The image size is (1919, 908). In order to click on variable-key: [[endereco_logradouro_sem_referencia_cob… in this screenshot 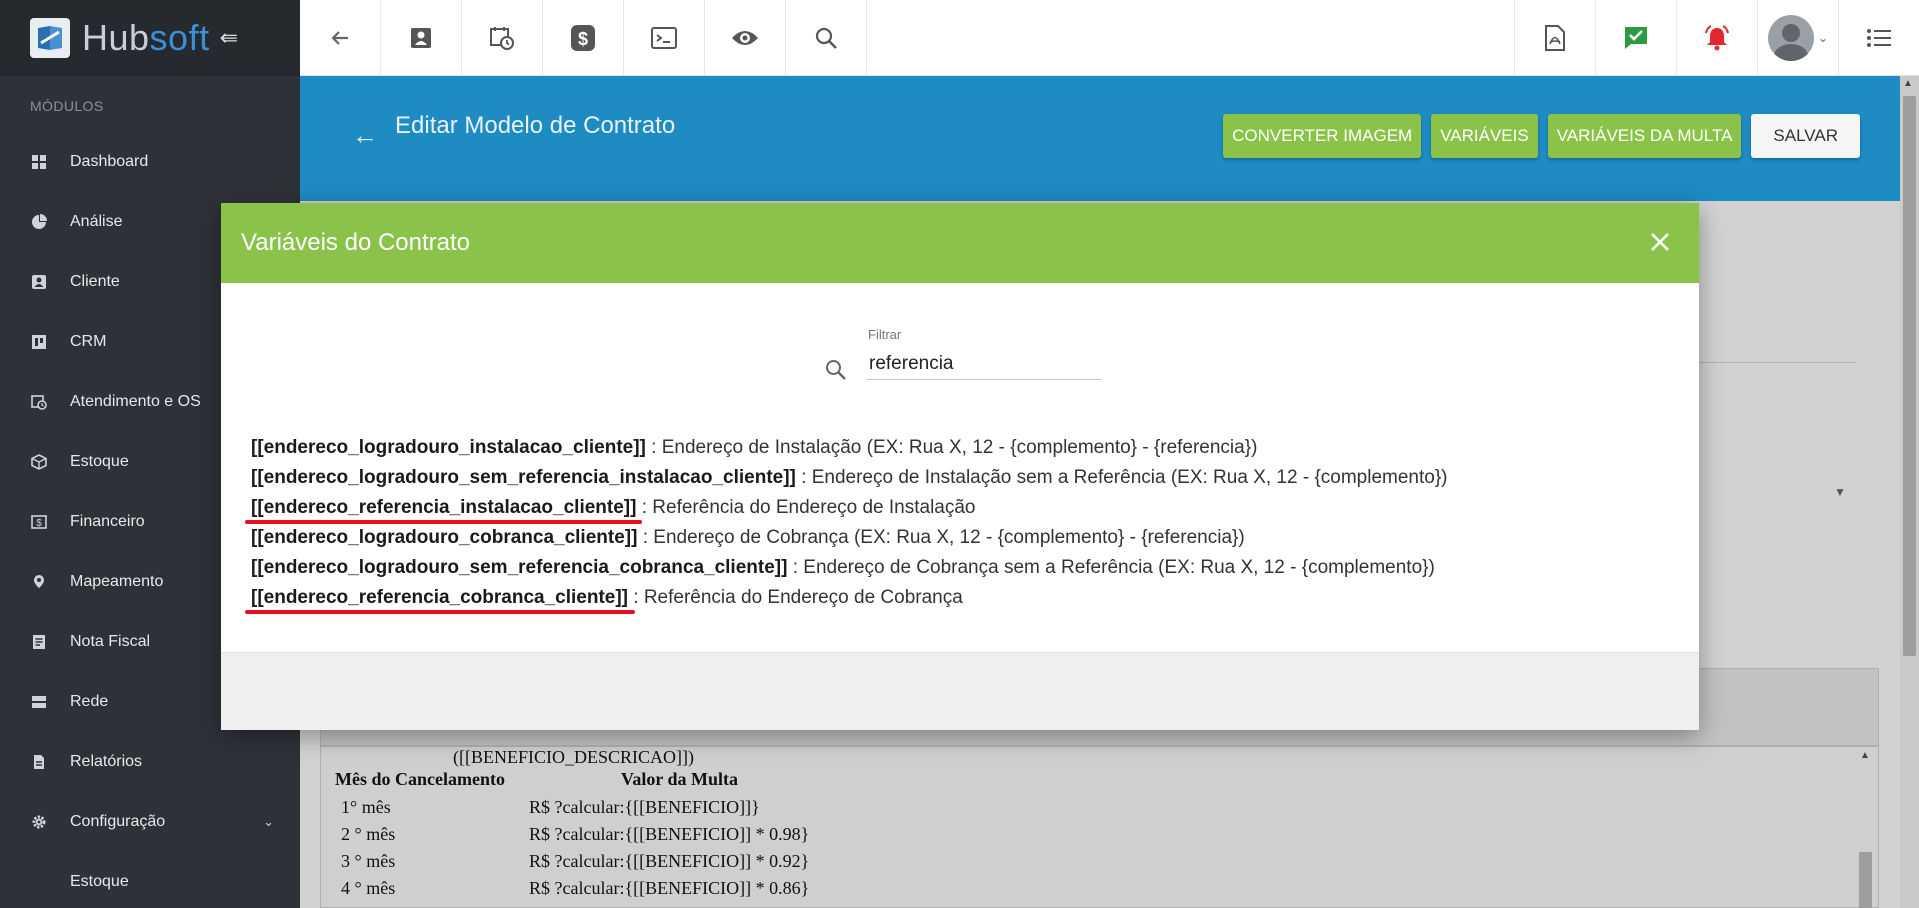, I will do `click(519, 567)`.